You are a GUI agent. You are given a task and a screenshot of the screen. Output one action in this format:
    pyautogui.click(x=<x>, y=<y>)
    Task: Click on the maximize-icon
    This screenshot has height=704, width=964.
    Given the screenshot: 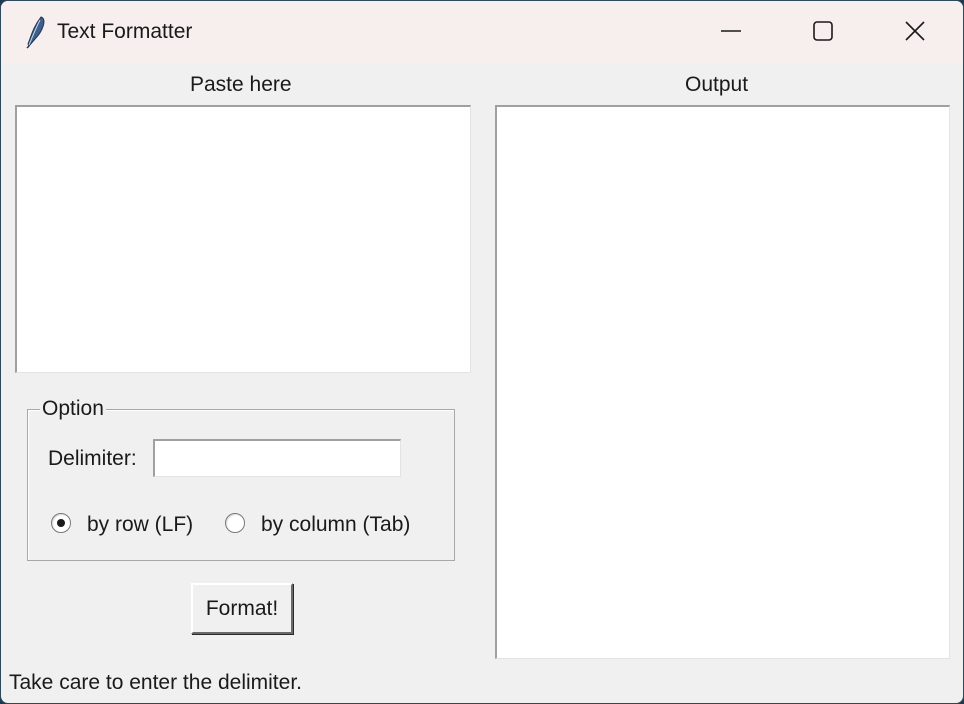 What is the action you would take?
    pyautogui.click(x=823, y=31)
    